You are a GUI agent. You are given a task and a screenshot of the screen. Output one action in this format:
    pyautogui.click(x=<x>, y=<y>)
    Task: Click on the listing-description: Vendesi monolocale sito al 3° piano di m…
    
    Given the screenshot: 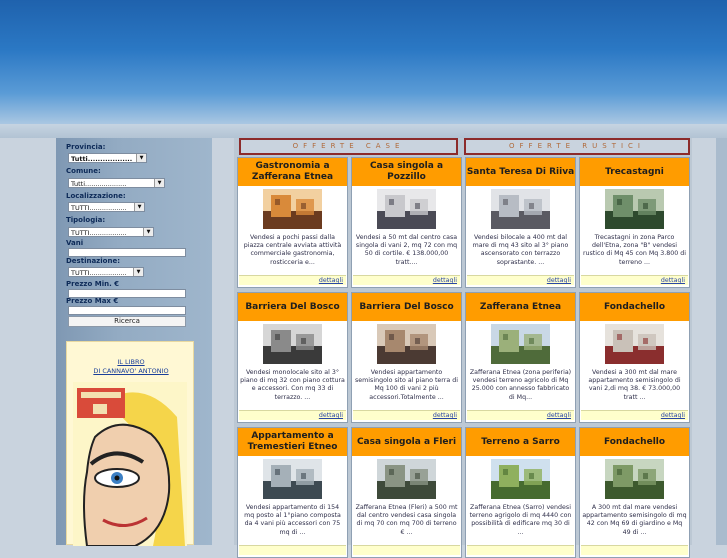 What is the action you would take?
    pyautogui.click(x=292, y=385)
    